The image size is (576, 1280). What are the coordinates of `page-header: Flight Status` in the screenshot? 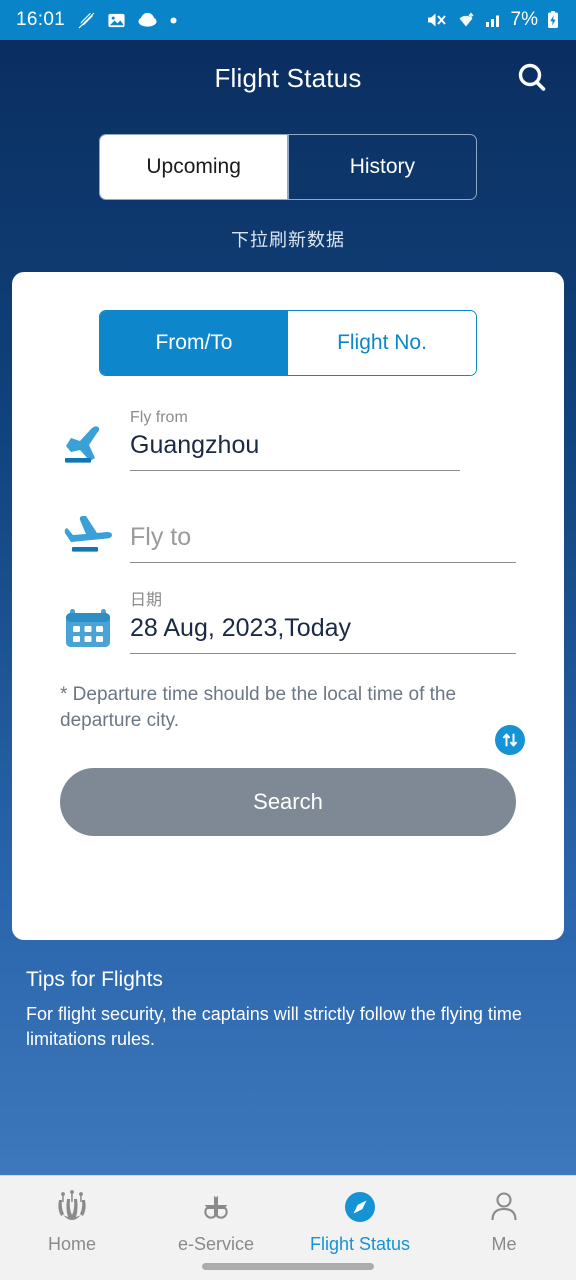 It's located at (288, 78).